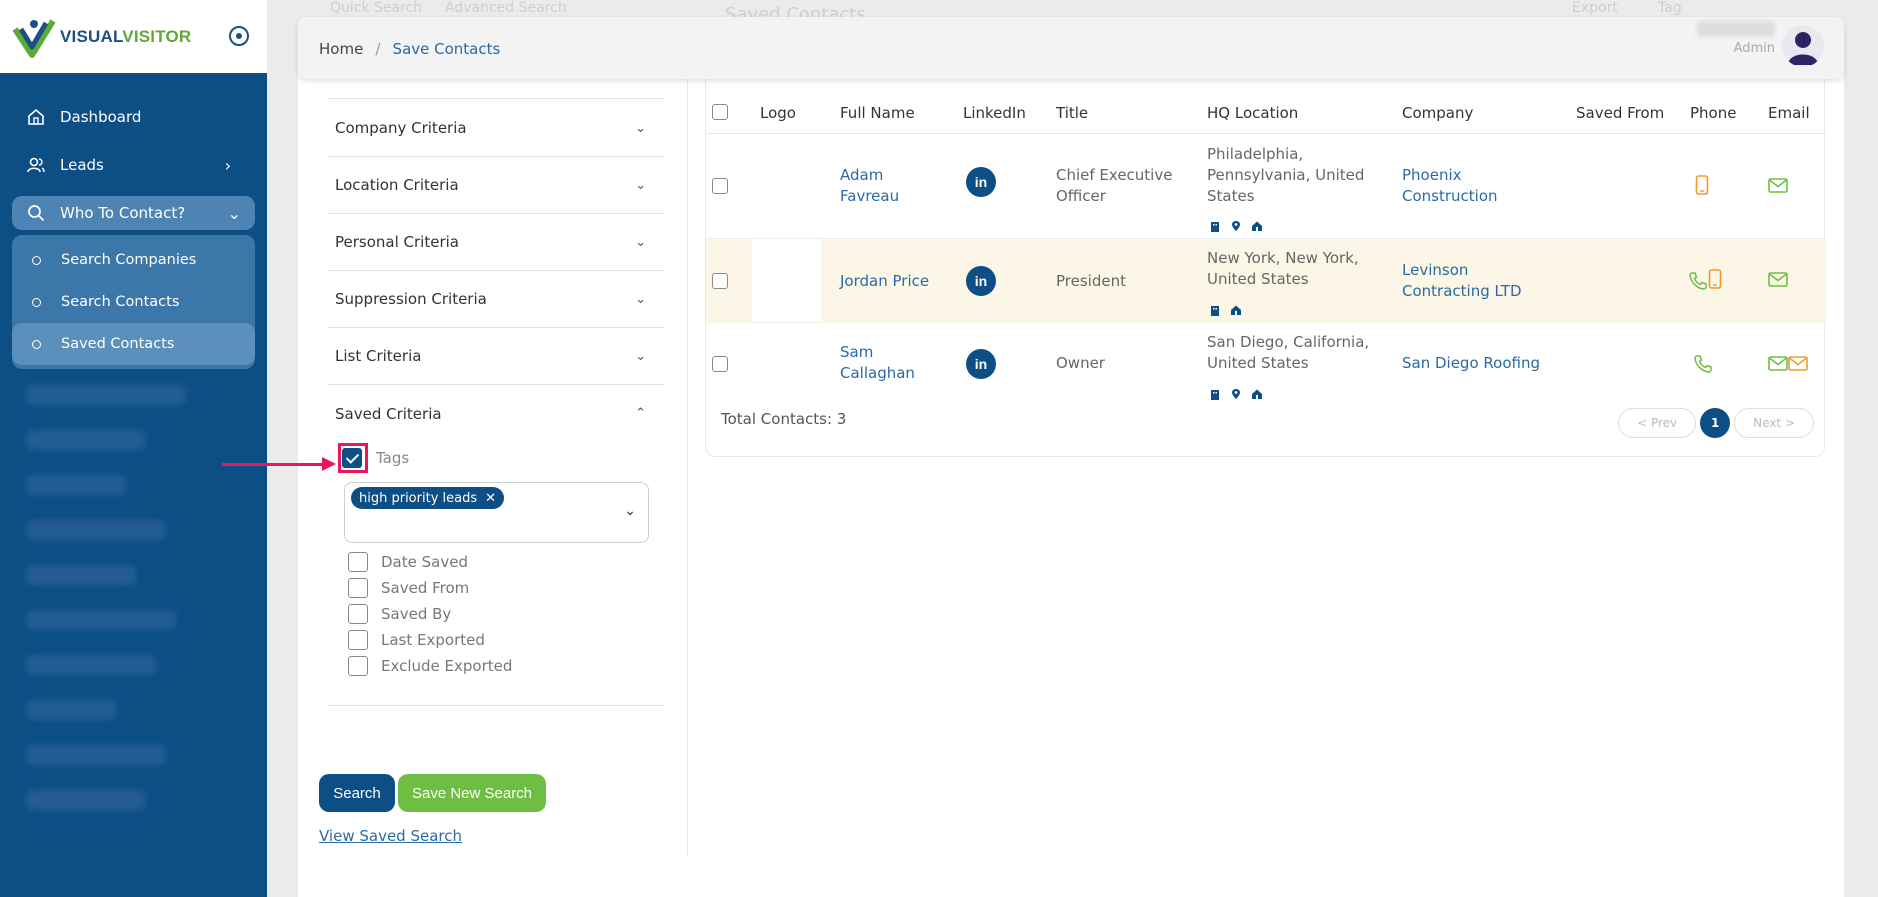 The height and width of the screenshot is (897, 1878). I want to click on tags-checkbox, so click(352, 458).